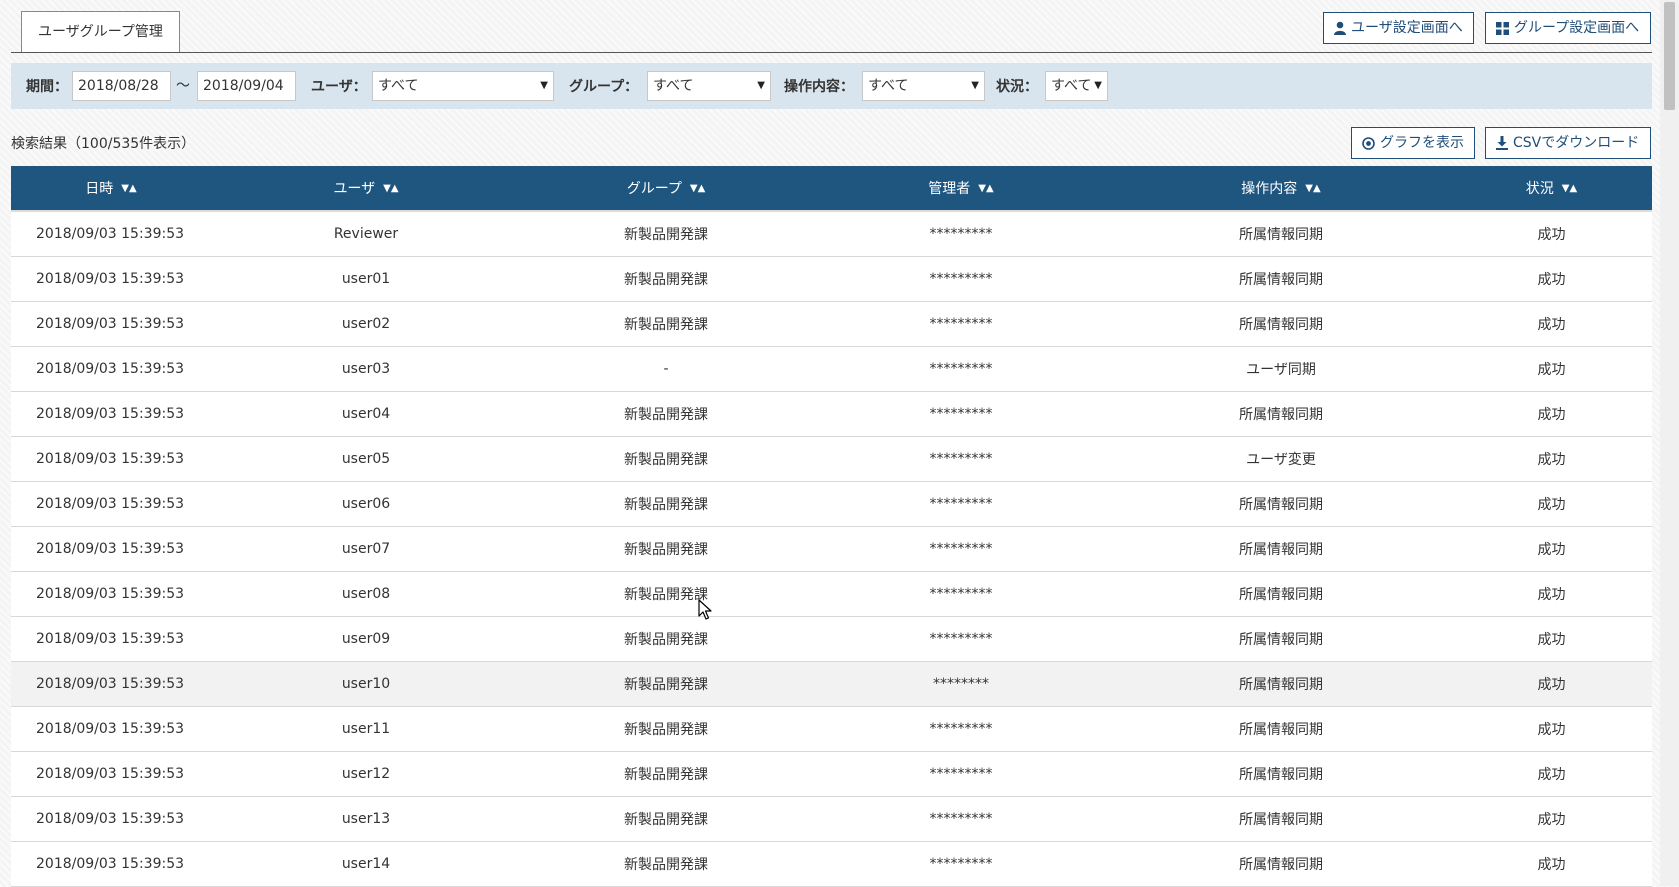 This screenshot has width=1679, height=887. Describe the element at coordinates (709, 86) in the screenshot. I see `group-filter-select: すべて ▼` at that location.